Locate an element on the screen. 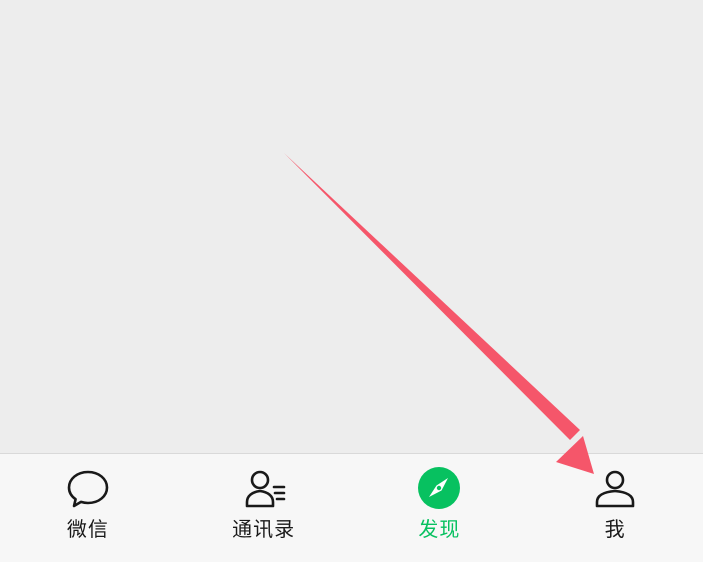 This screenshot has width=703, height=562. tab-label: 通讯录 is located at coordinates (264, 529).